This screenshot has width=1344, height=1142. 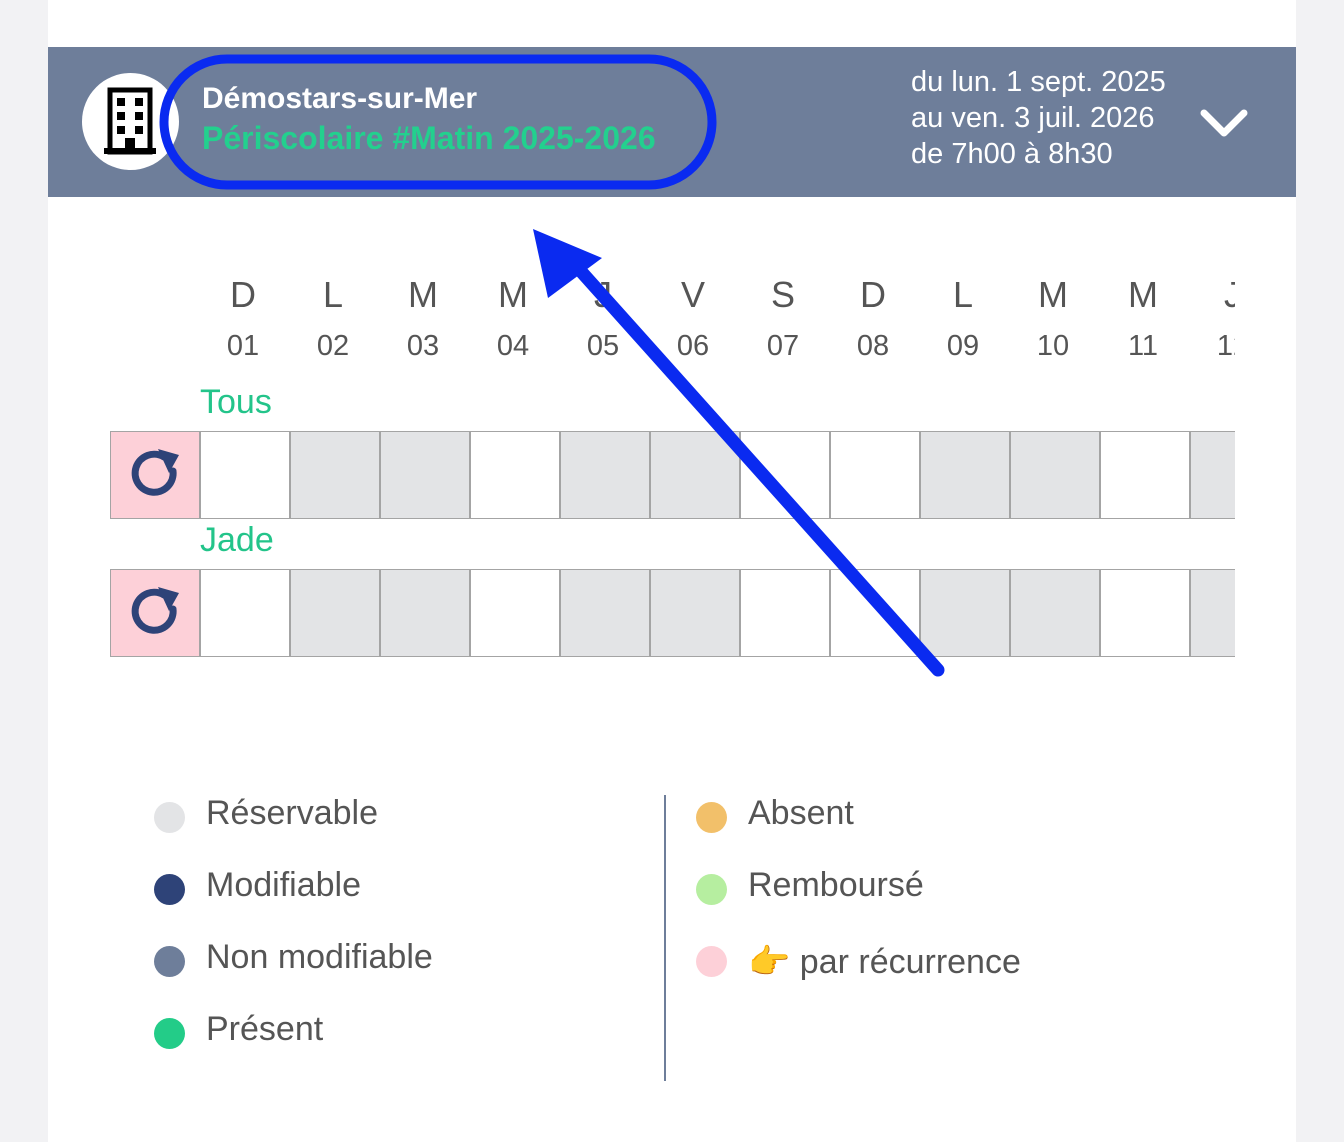 I want to click on day-column: M 03, so click(x=423, y=322).